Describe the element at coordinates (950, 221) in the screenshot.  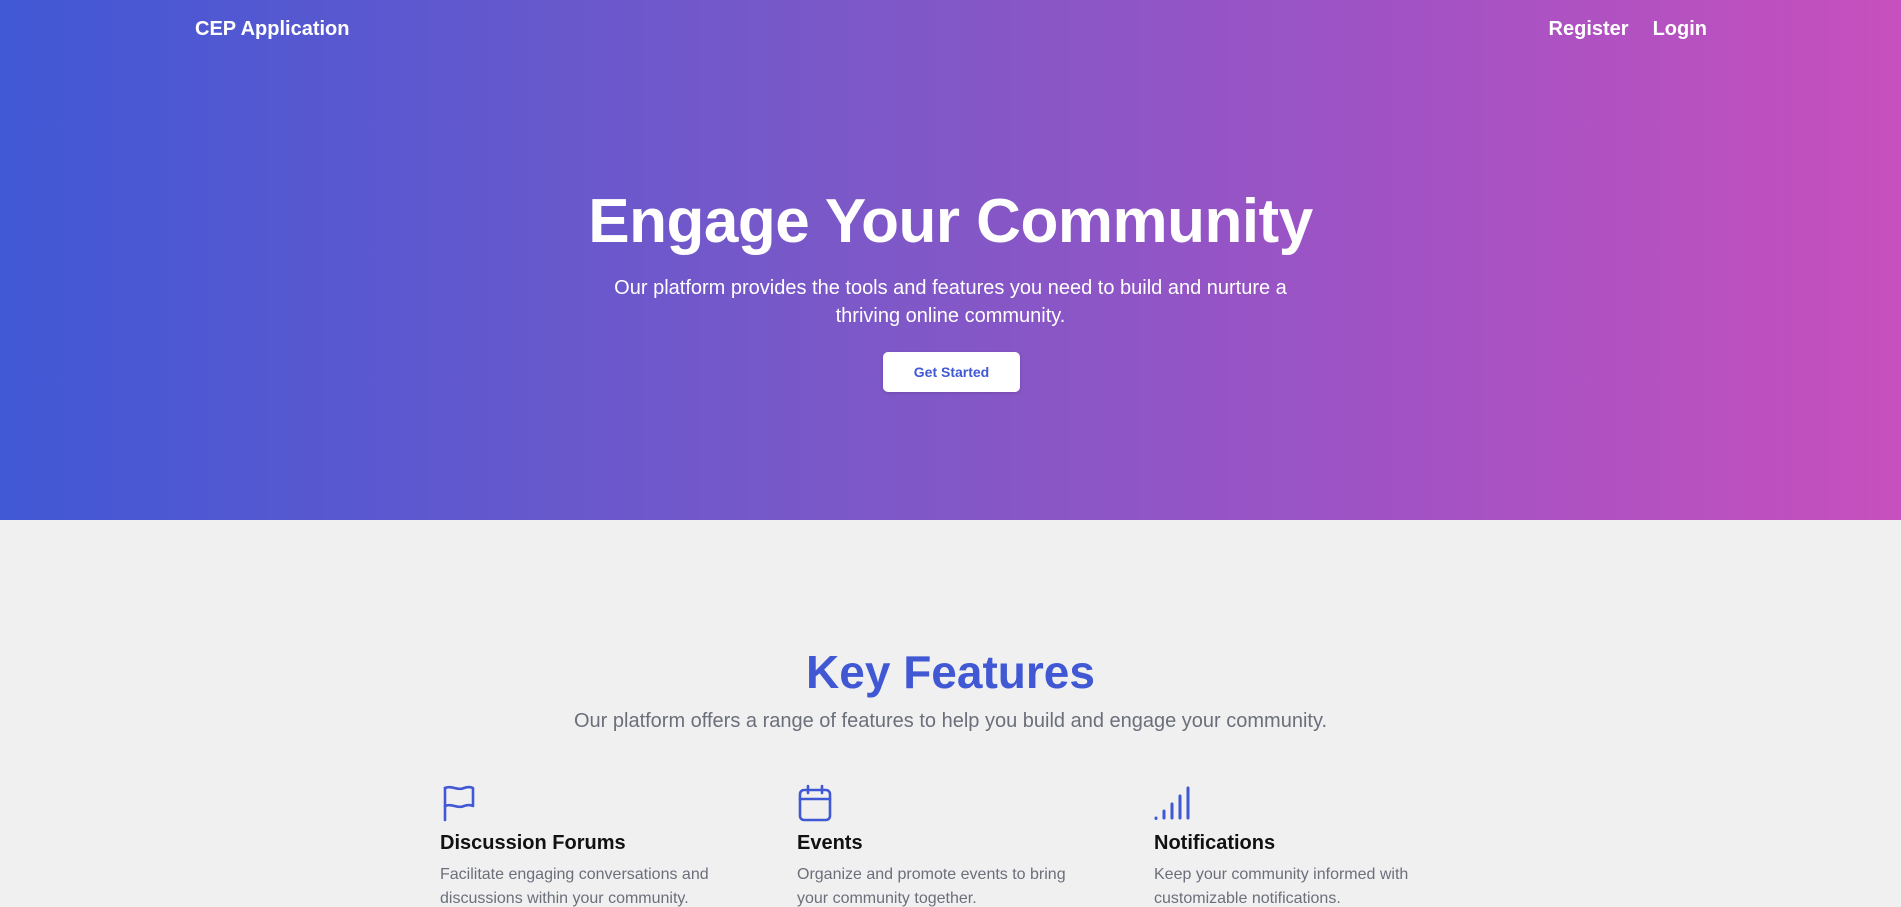
I see `hero-title: Engage Your Community` at that location.